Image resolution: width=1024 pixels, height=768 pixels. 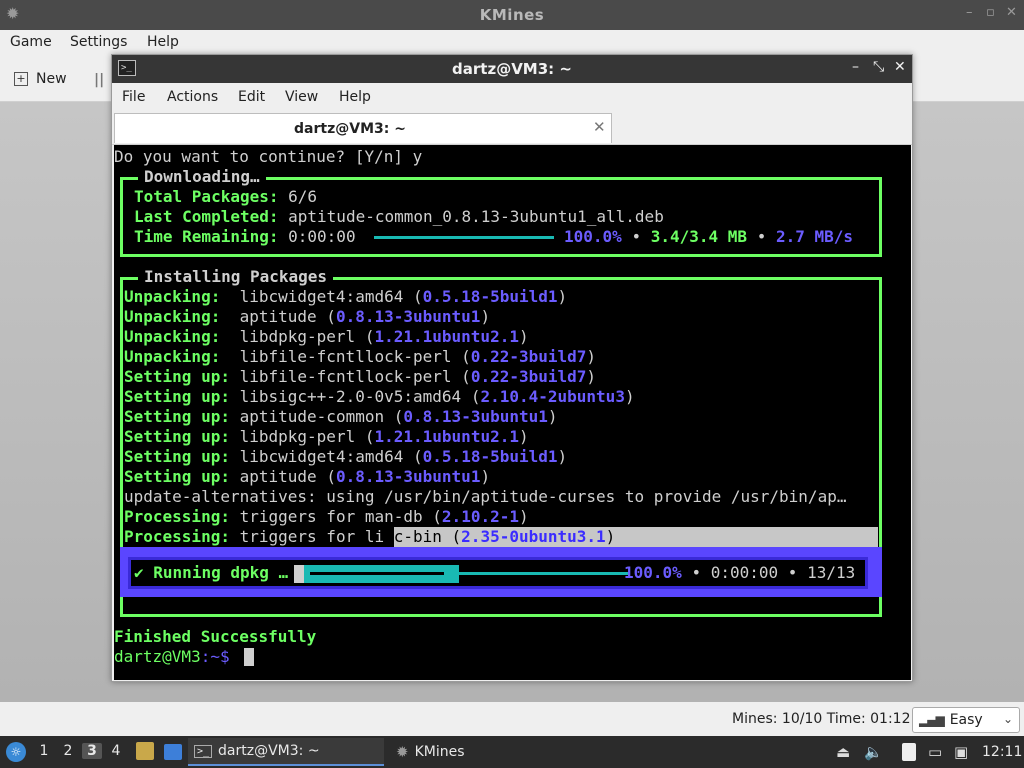 I want to click on kmines-task-icon: ✹, so click(x=402, y=752).